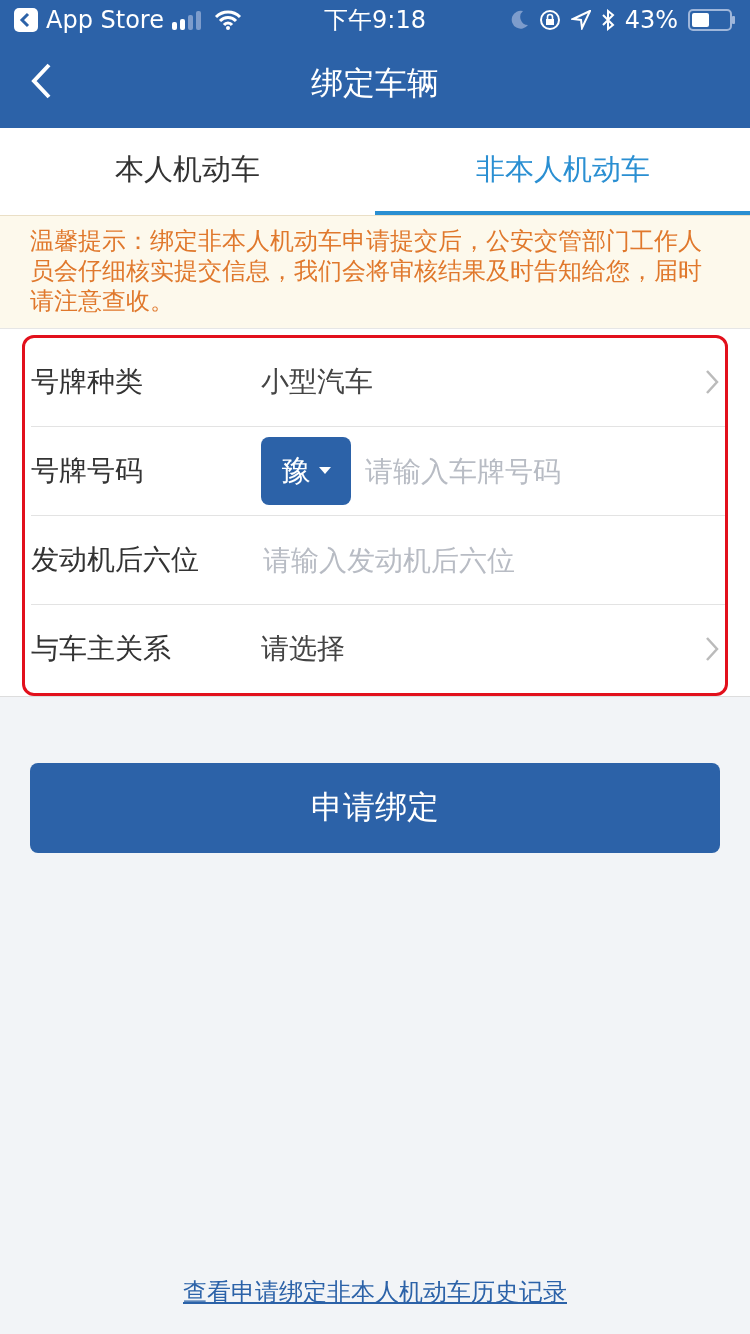  What do you see at coordinates (549, 20) in the screenshot?
I see `rotation-lock-icon` at bounding box center [549, 20].